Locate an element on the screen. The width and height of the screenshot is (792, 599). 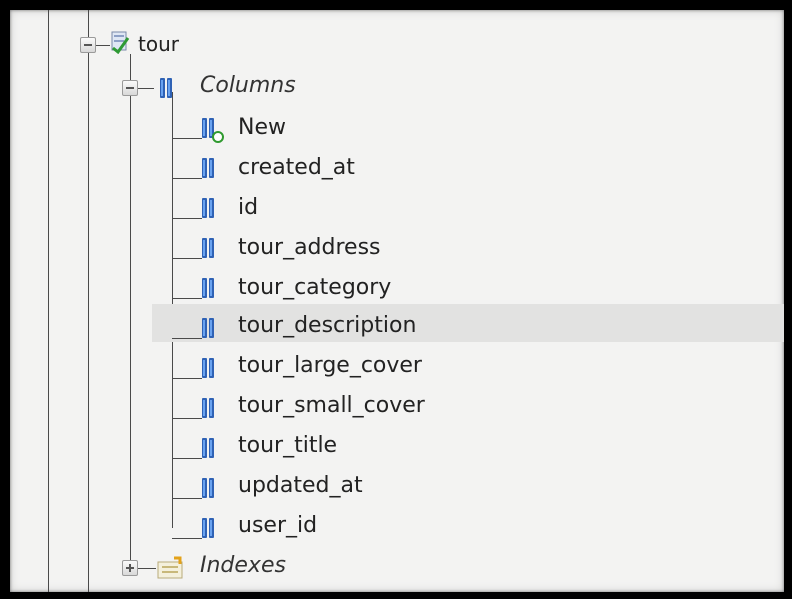
column-item: tour_category is located at coordinates (397, 287).